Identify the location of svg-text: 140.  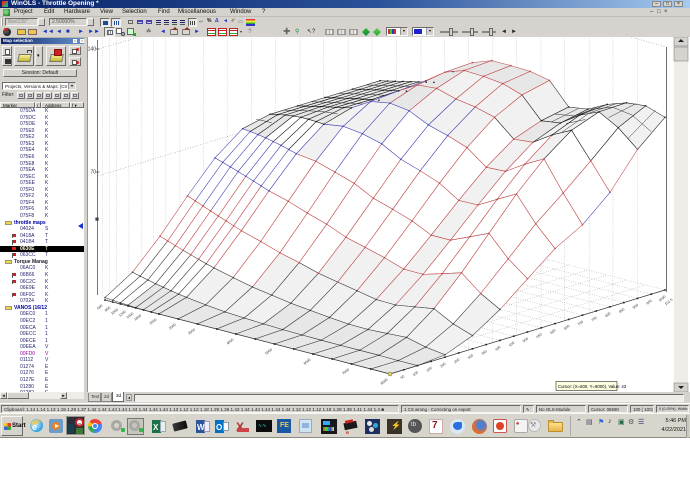
(92, 50).